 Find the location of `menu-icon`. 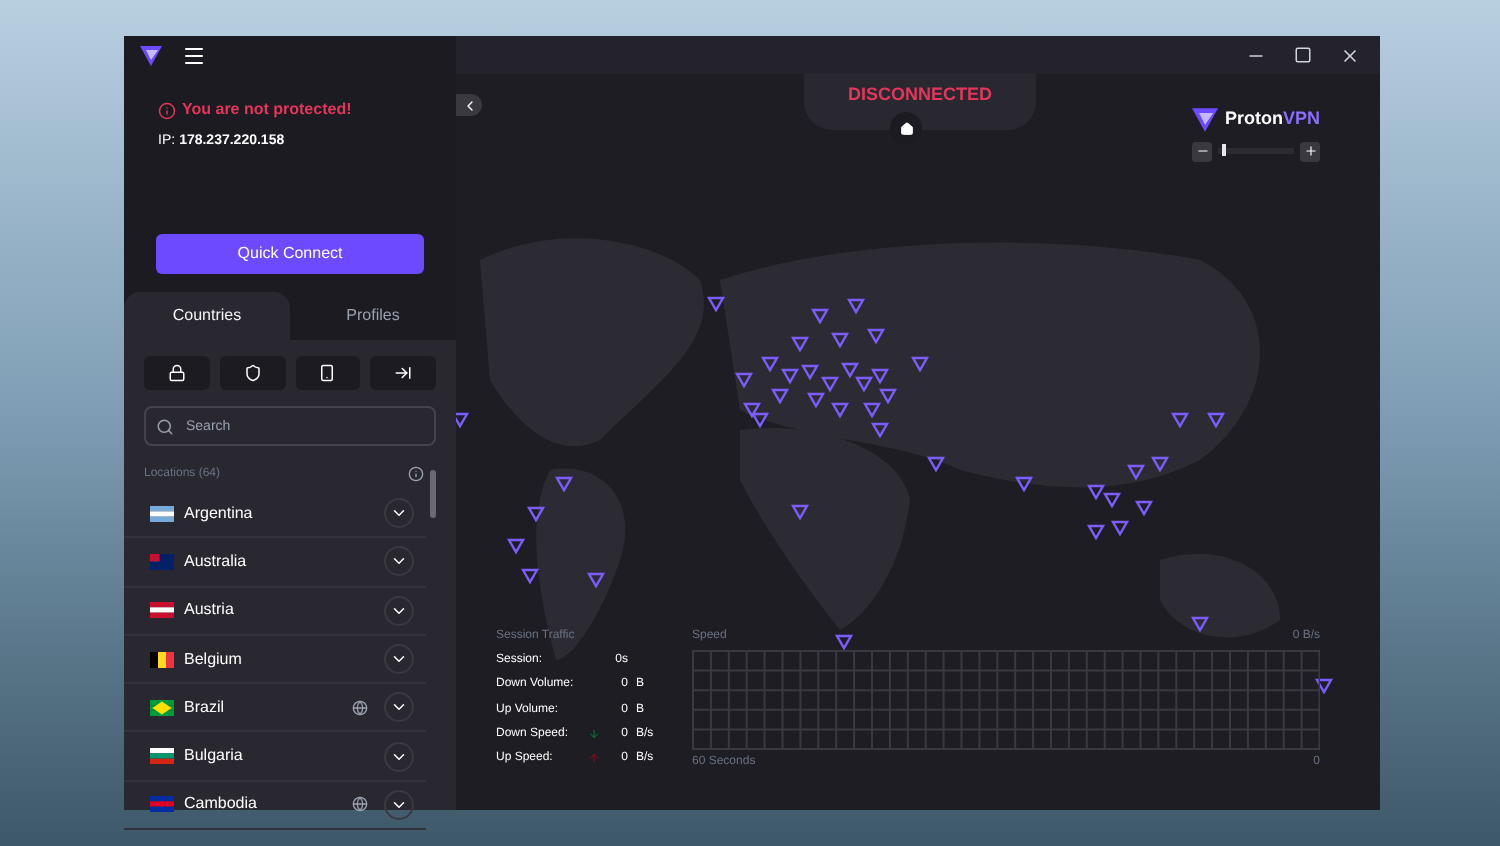

menu-icon is located at coordinates (194, 55).